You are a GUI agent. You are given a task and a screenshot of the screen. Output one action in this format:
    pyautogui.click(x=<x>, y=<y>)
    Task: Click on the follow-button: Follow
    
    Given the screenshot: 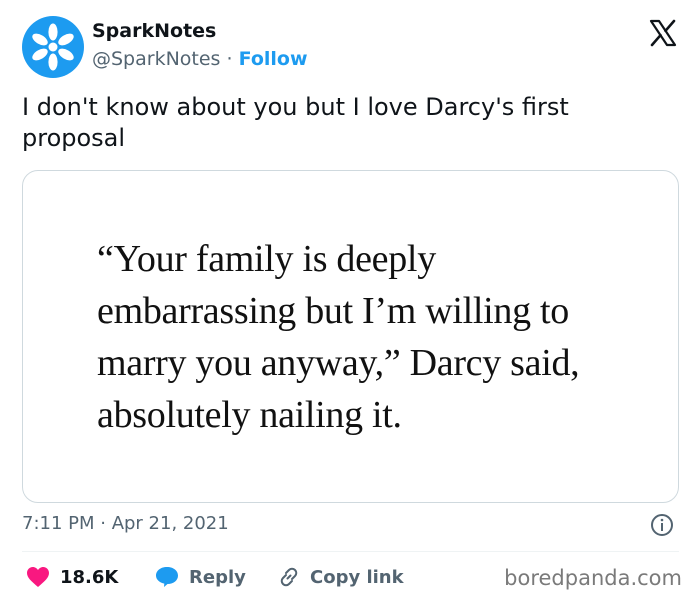 What is the action you would take?
    pyautogui.click(x=273, y=59)
    